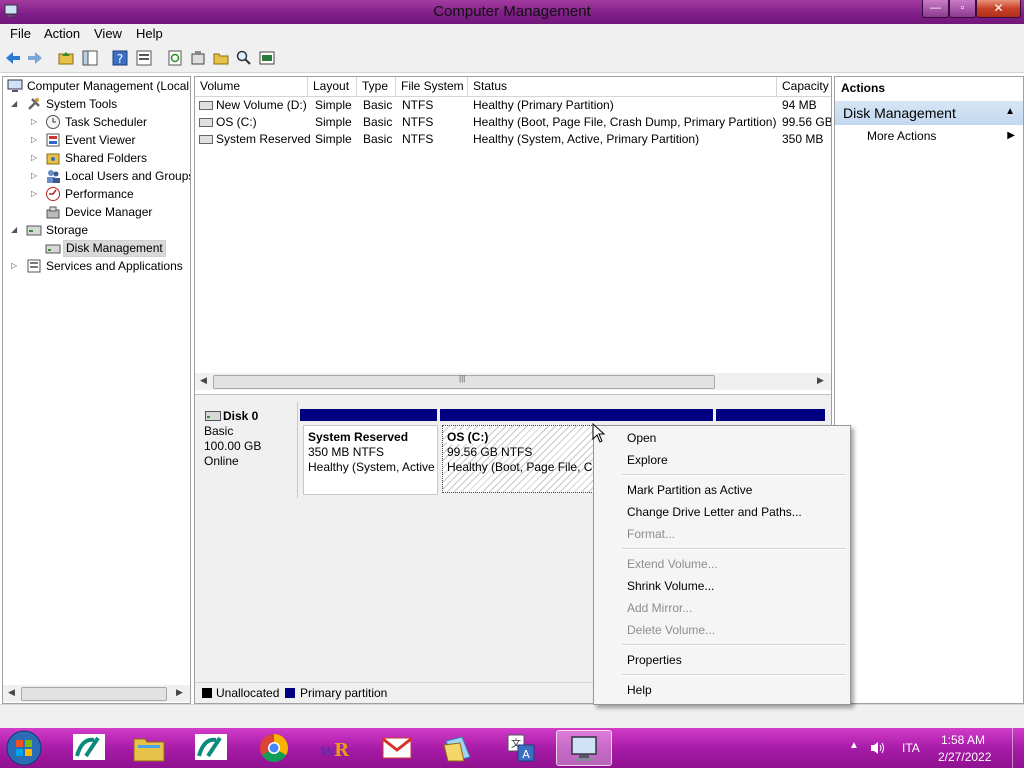 This screenshot has height=768, width=1024. What do you see at coordinates (376, 86) in the screenshot?
I see `column-type: Type` at bounding box center [376, 86].